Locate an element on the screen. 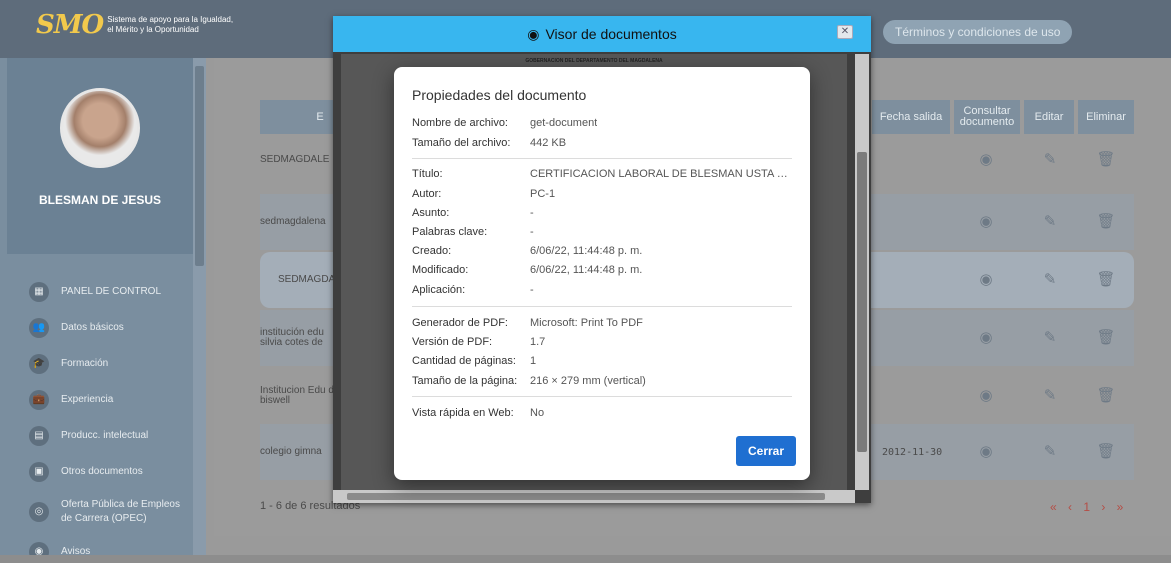  target-icon: ◎ is located at coordinates (39, 512).